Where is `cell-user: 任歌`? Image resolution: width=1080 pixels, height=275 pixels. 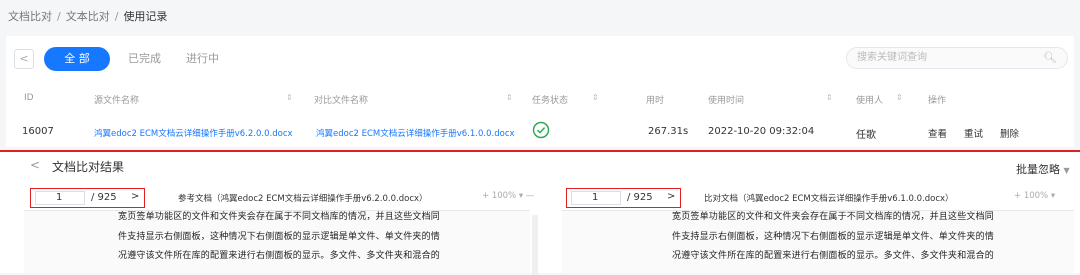
cell-user: 任歌 is located at coordinates (866, 135).